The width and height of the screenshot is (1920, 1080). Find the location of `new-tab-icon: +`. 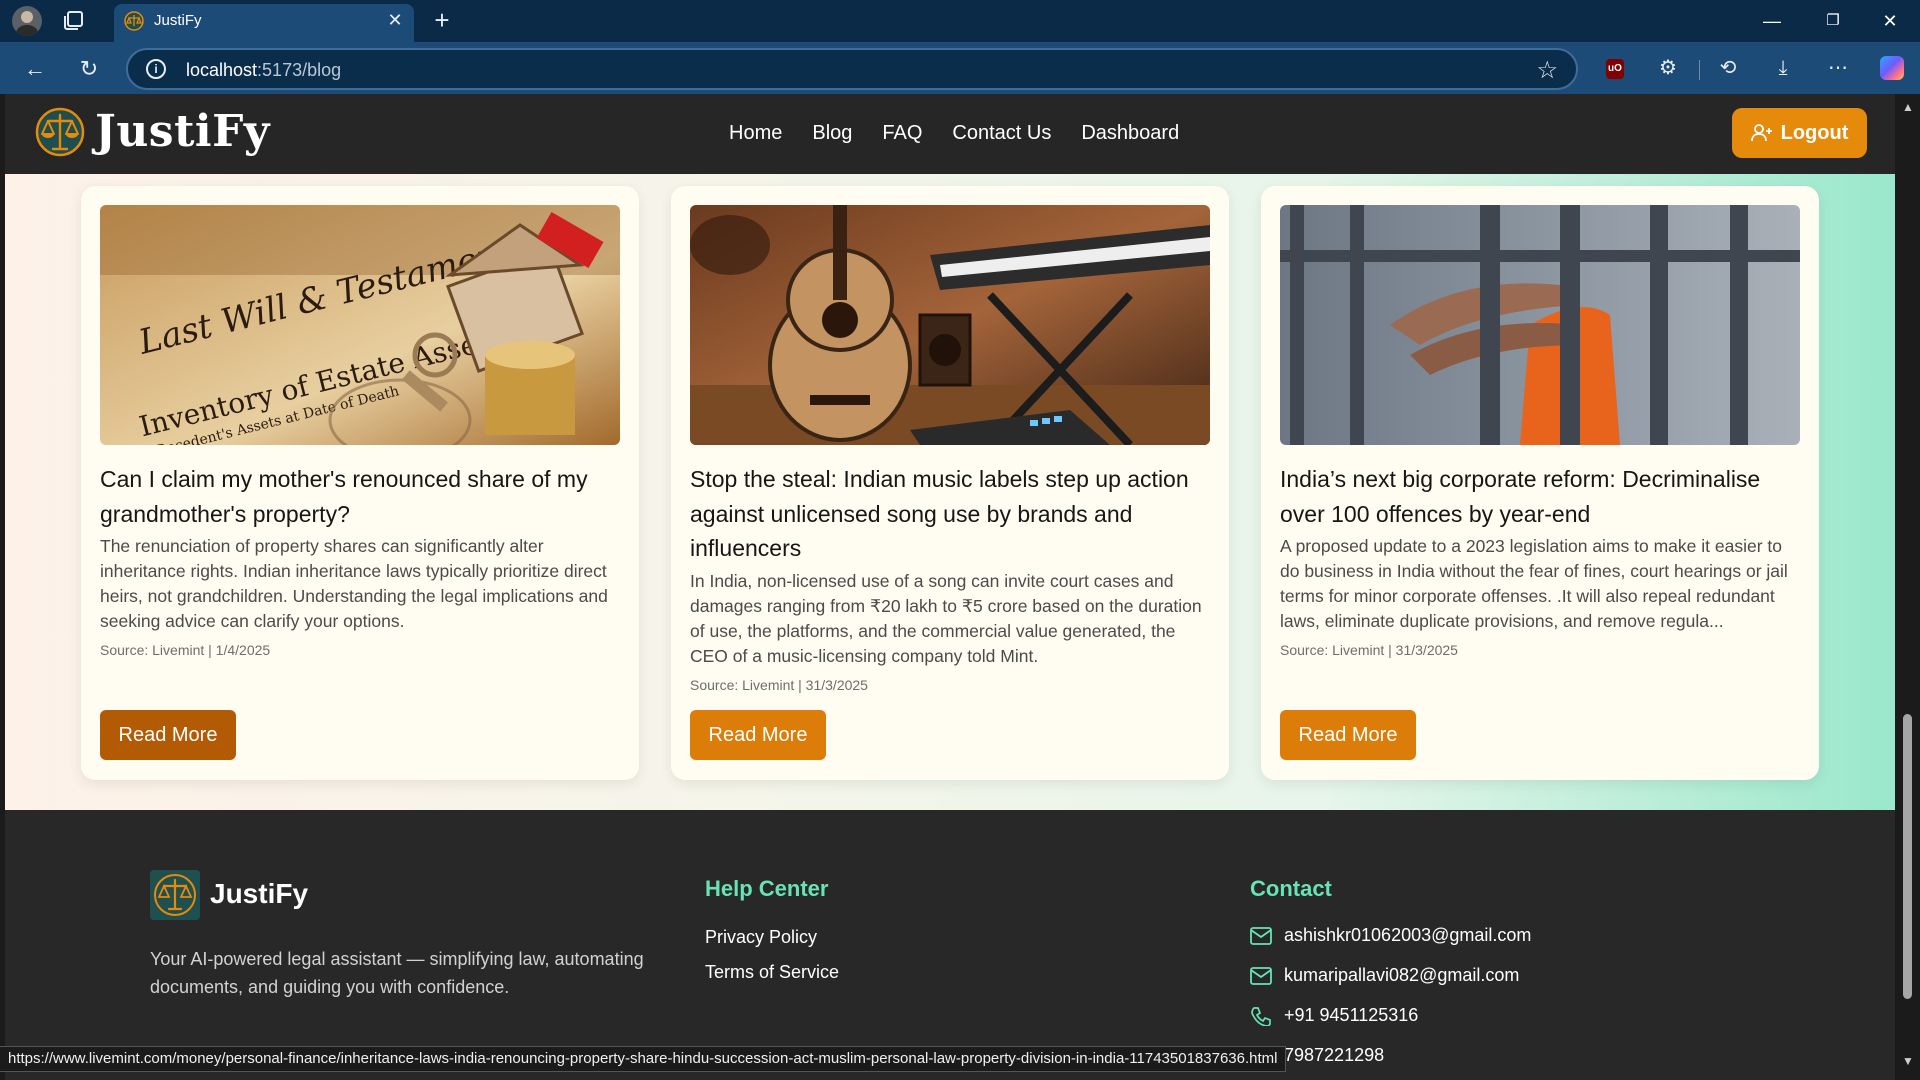

new-tab-icon: + is located at coordinates (442, 20).